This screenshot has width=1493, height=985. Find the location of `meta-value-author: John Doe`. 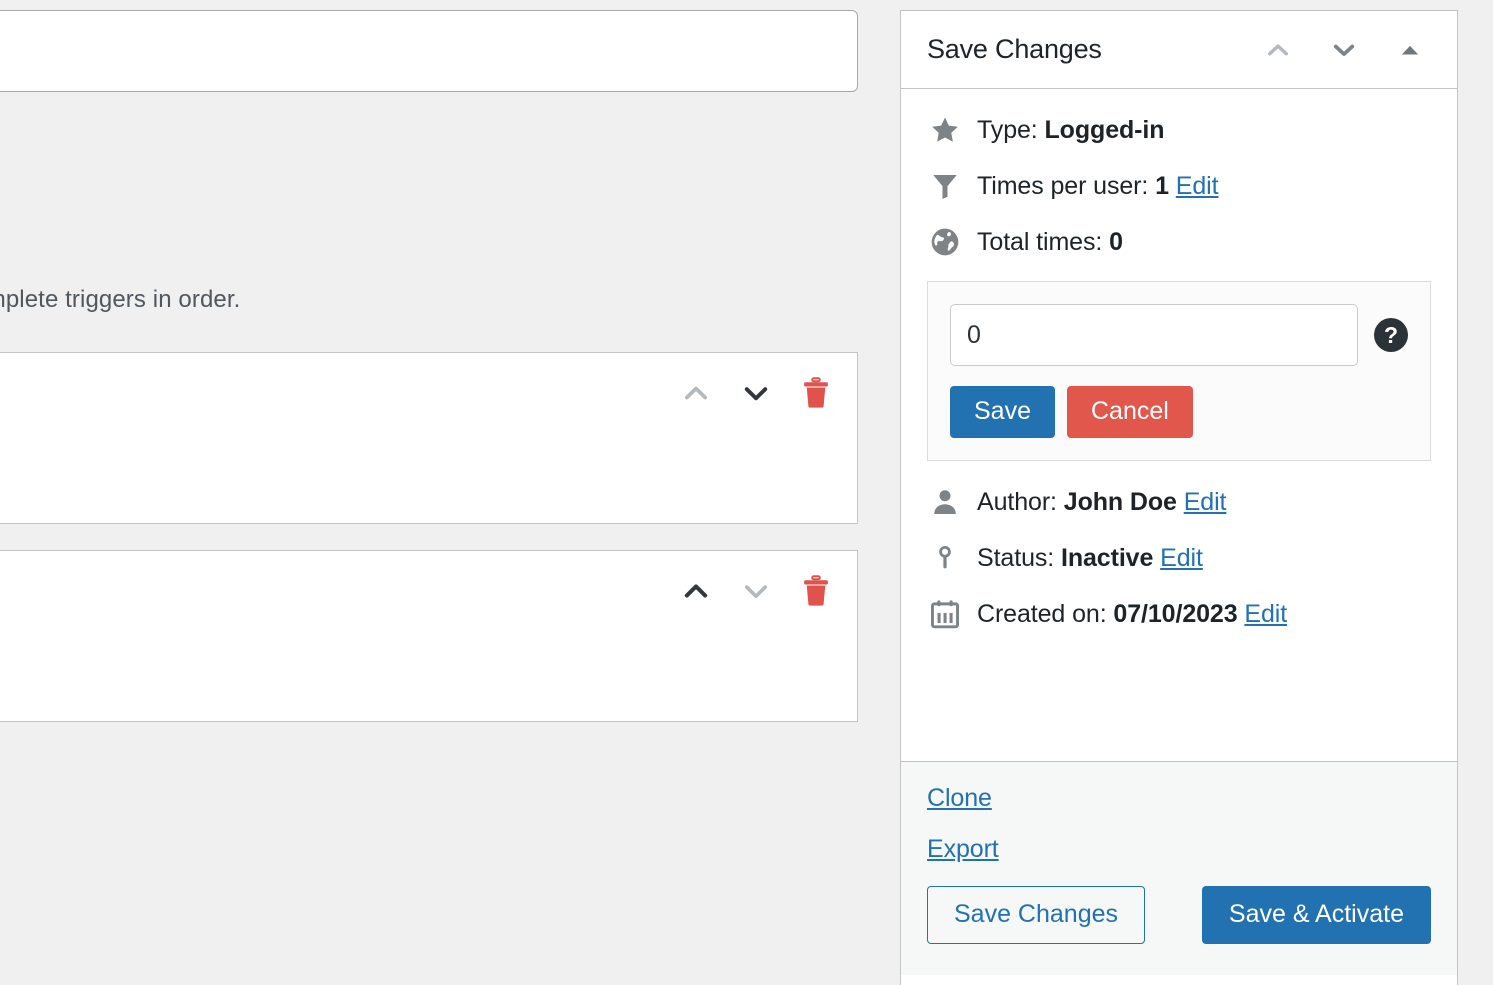

meta-value-author: John Doe is located at coordinates (1120, 501).